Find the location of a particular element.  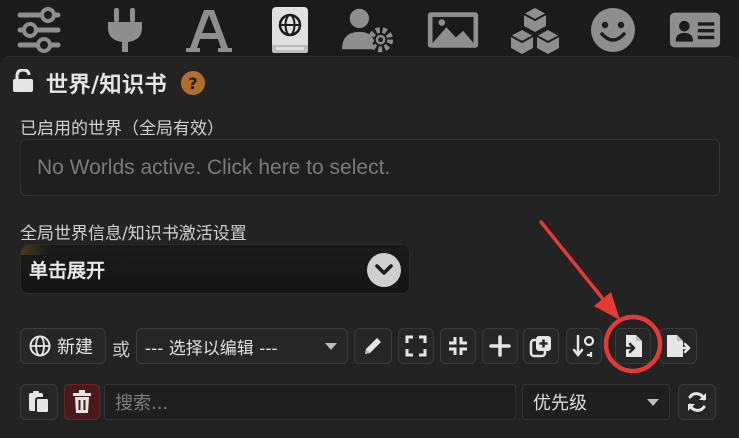

user-settings-icon is located at coordinates (369, 30).